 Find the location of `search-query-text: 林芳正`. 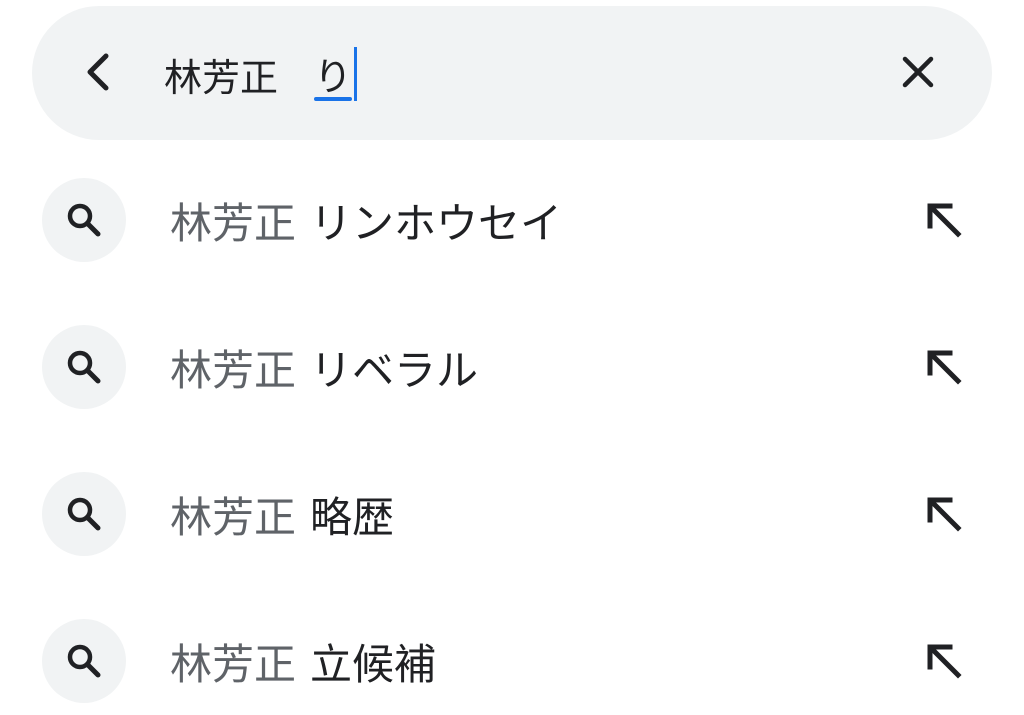

search-query-text: 林芳正 is located at coordinates (221, 77).